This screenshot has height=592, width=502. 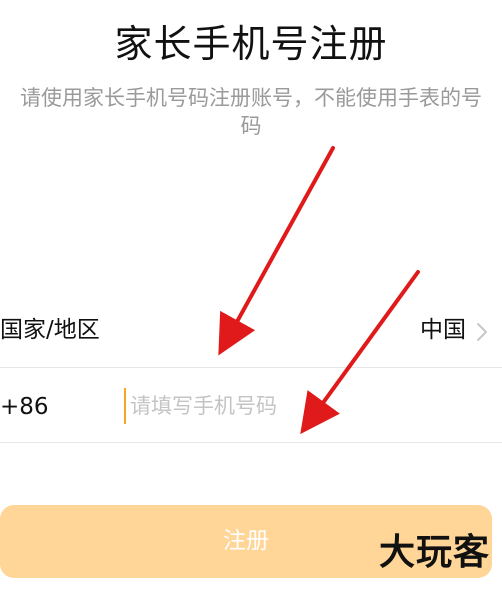 I want to click on dial-code: +86, so click(x=24, y=407).